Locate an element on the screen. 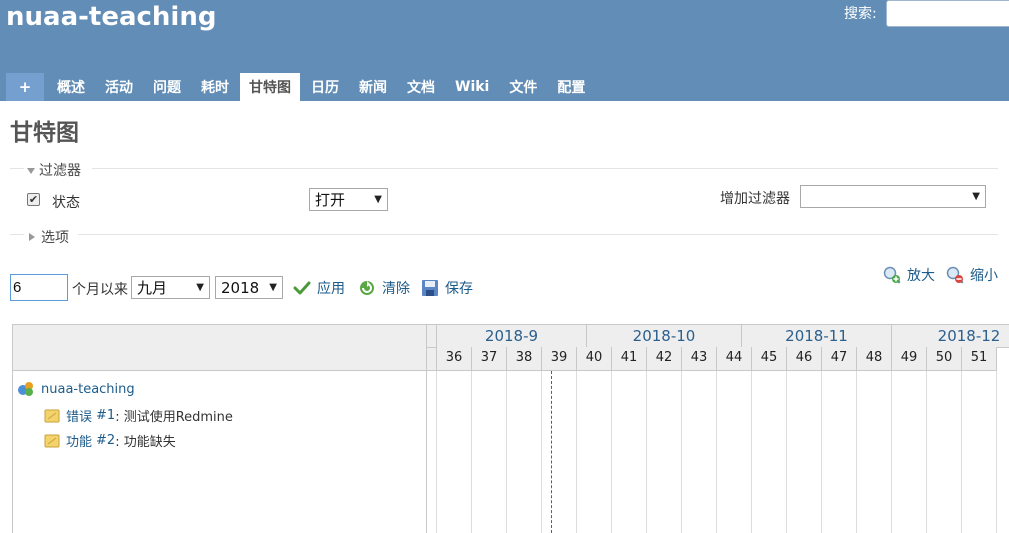  gantt-week-header: 38 is located at coordinates (524, 359).